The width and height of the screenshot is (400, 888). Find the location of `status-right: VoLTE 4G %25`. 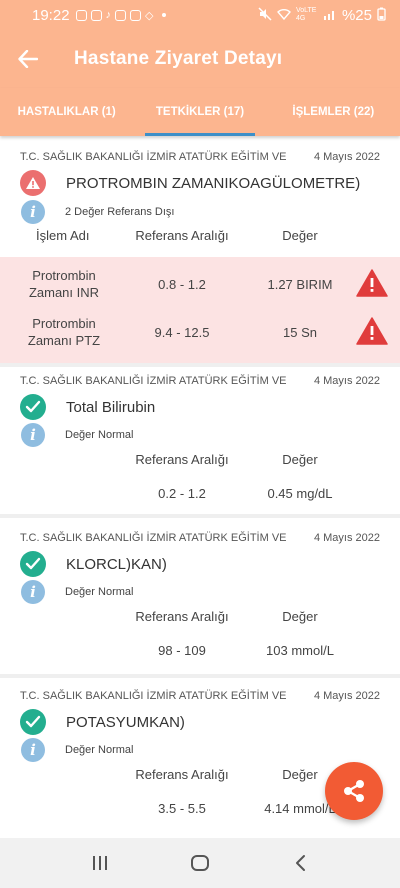

status-right: VoLTE 4G %25 is located at coordinates (322, 15).